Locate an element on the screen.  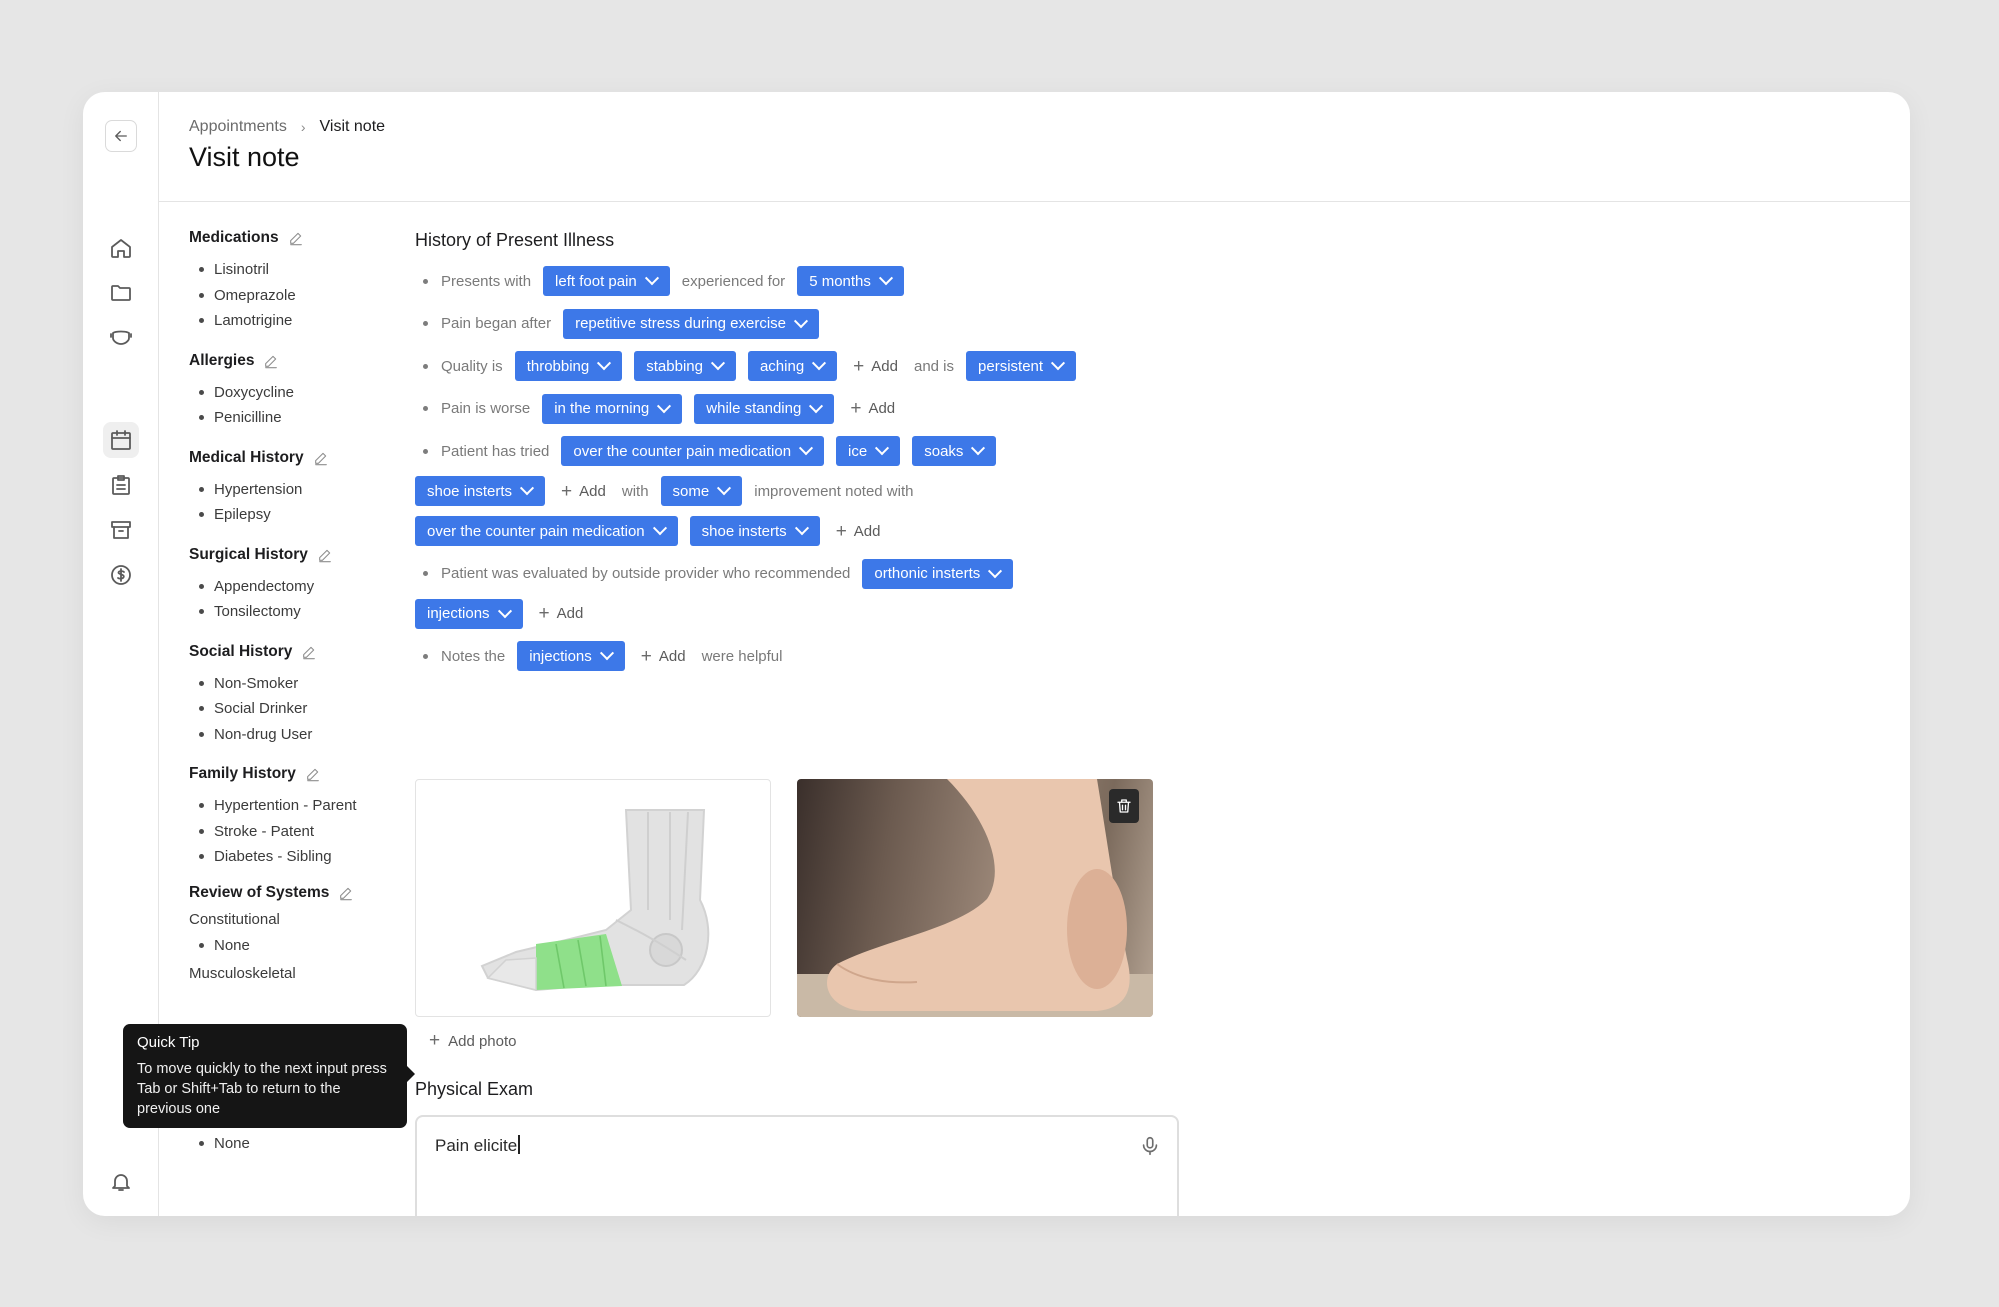
list-item: Non-drug User is located at coordinates (304, 735).